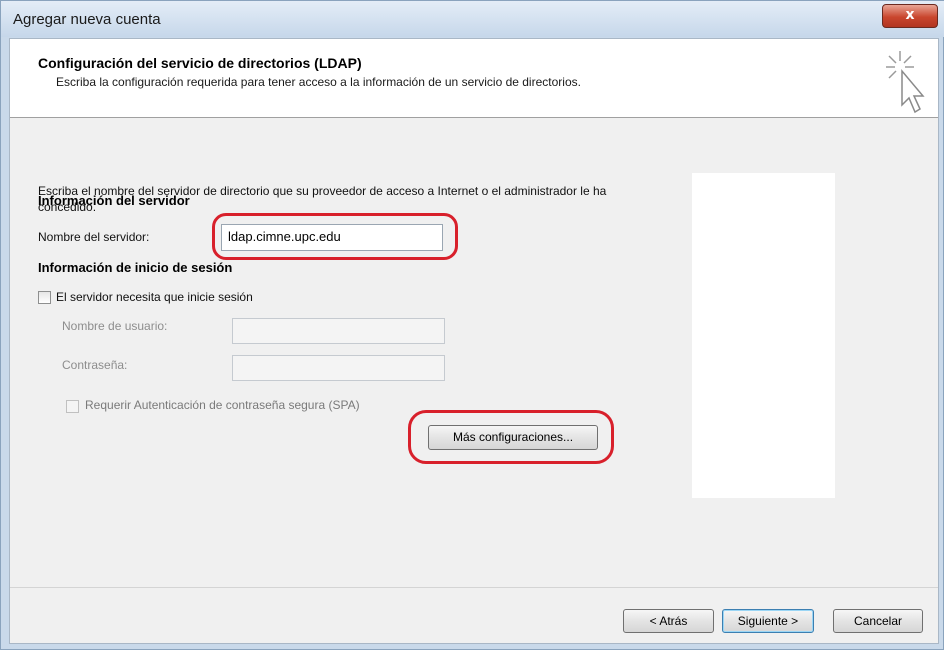 The width and height of the screenshot is (944, 650). What do you see at coordinates (87, 19) in the screenshot?
I see `window-title: Agregar nueva cuenta` at bounding box center [87, 19].